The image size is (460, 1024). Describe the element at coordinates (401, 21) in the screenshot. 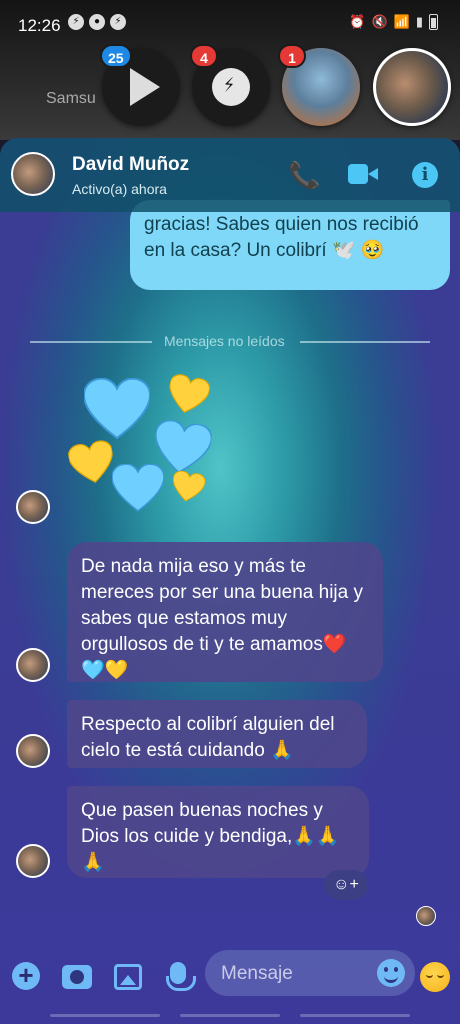

I see `wifi-icon: 📶` at that location.